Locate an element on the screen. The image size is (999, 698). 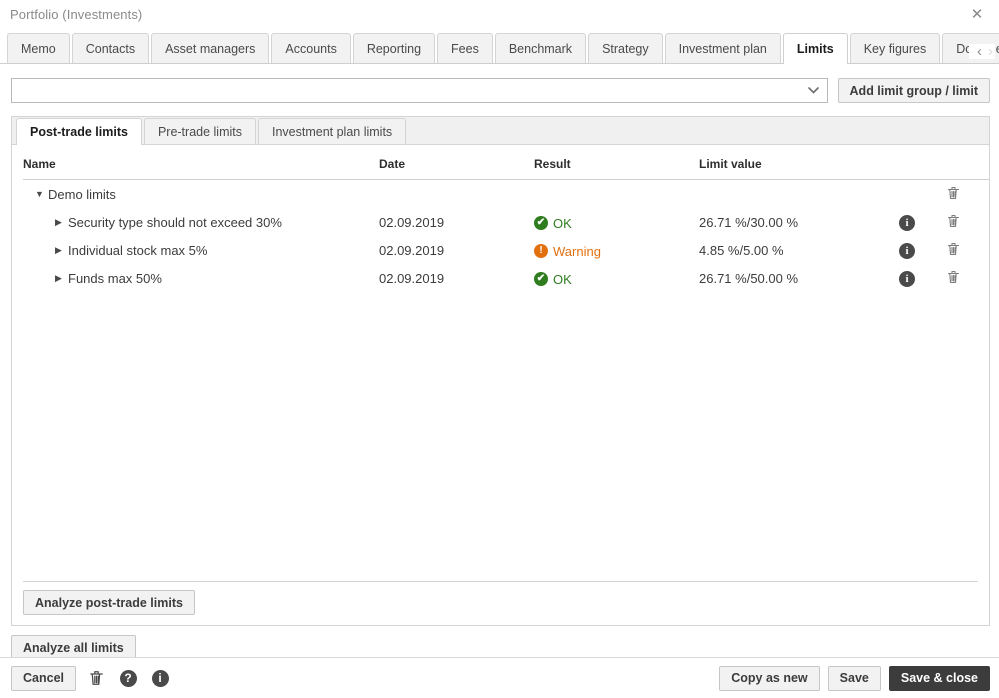
limit-name-cell: ▶ Security type should not exceed 30% is located at coordinates (201, 222).